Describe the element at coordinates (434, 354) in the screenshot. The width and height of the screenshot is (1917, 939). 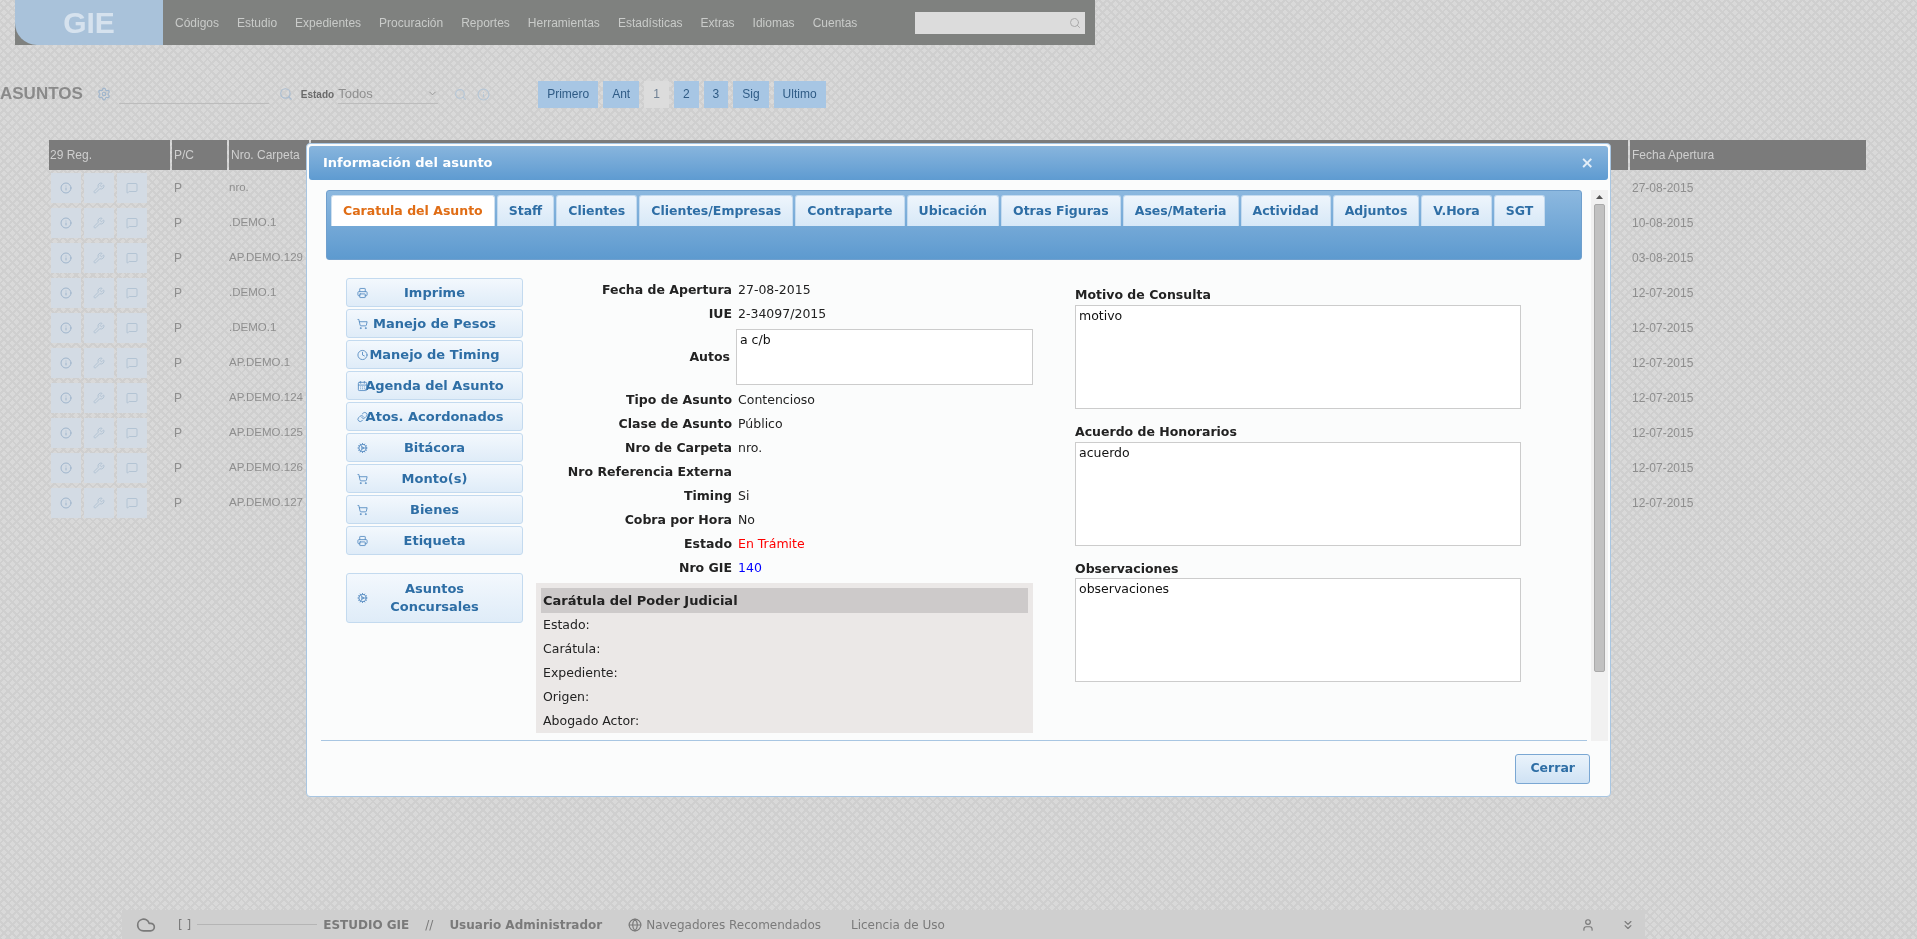
I see `action-button: Manejo de Timing` at that location.